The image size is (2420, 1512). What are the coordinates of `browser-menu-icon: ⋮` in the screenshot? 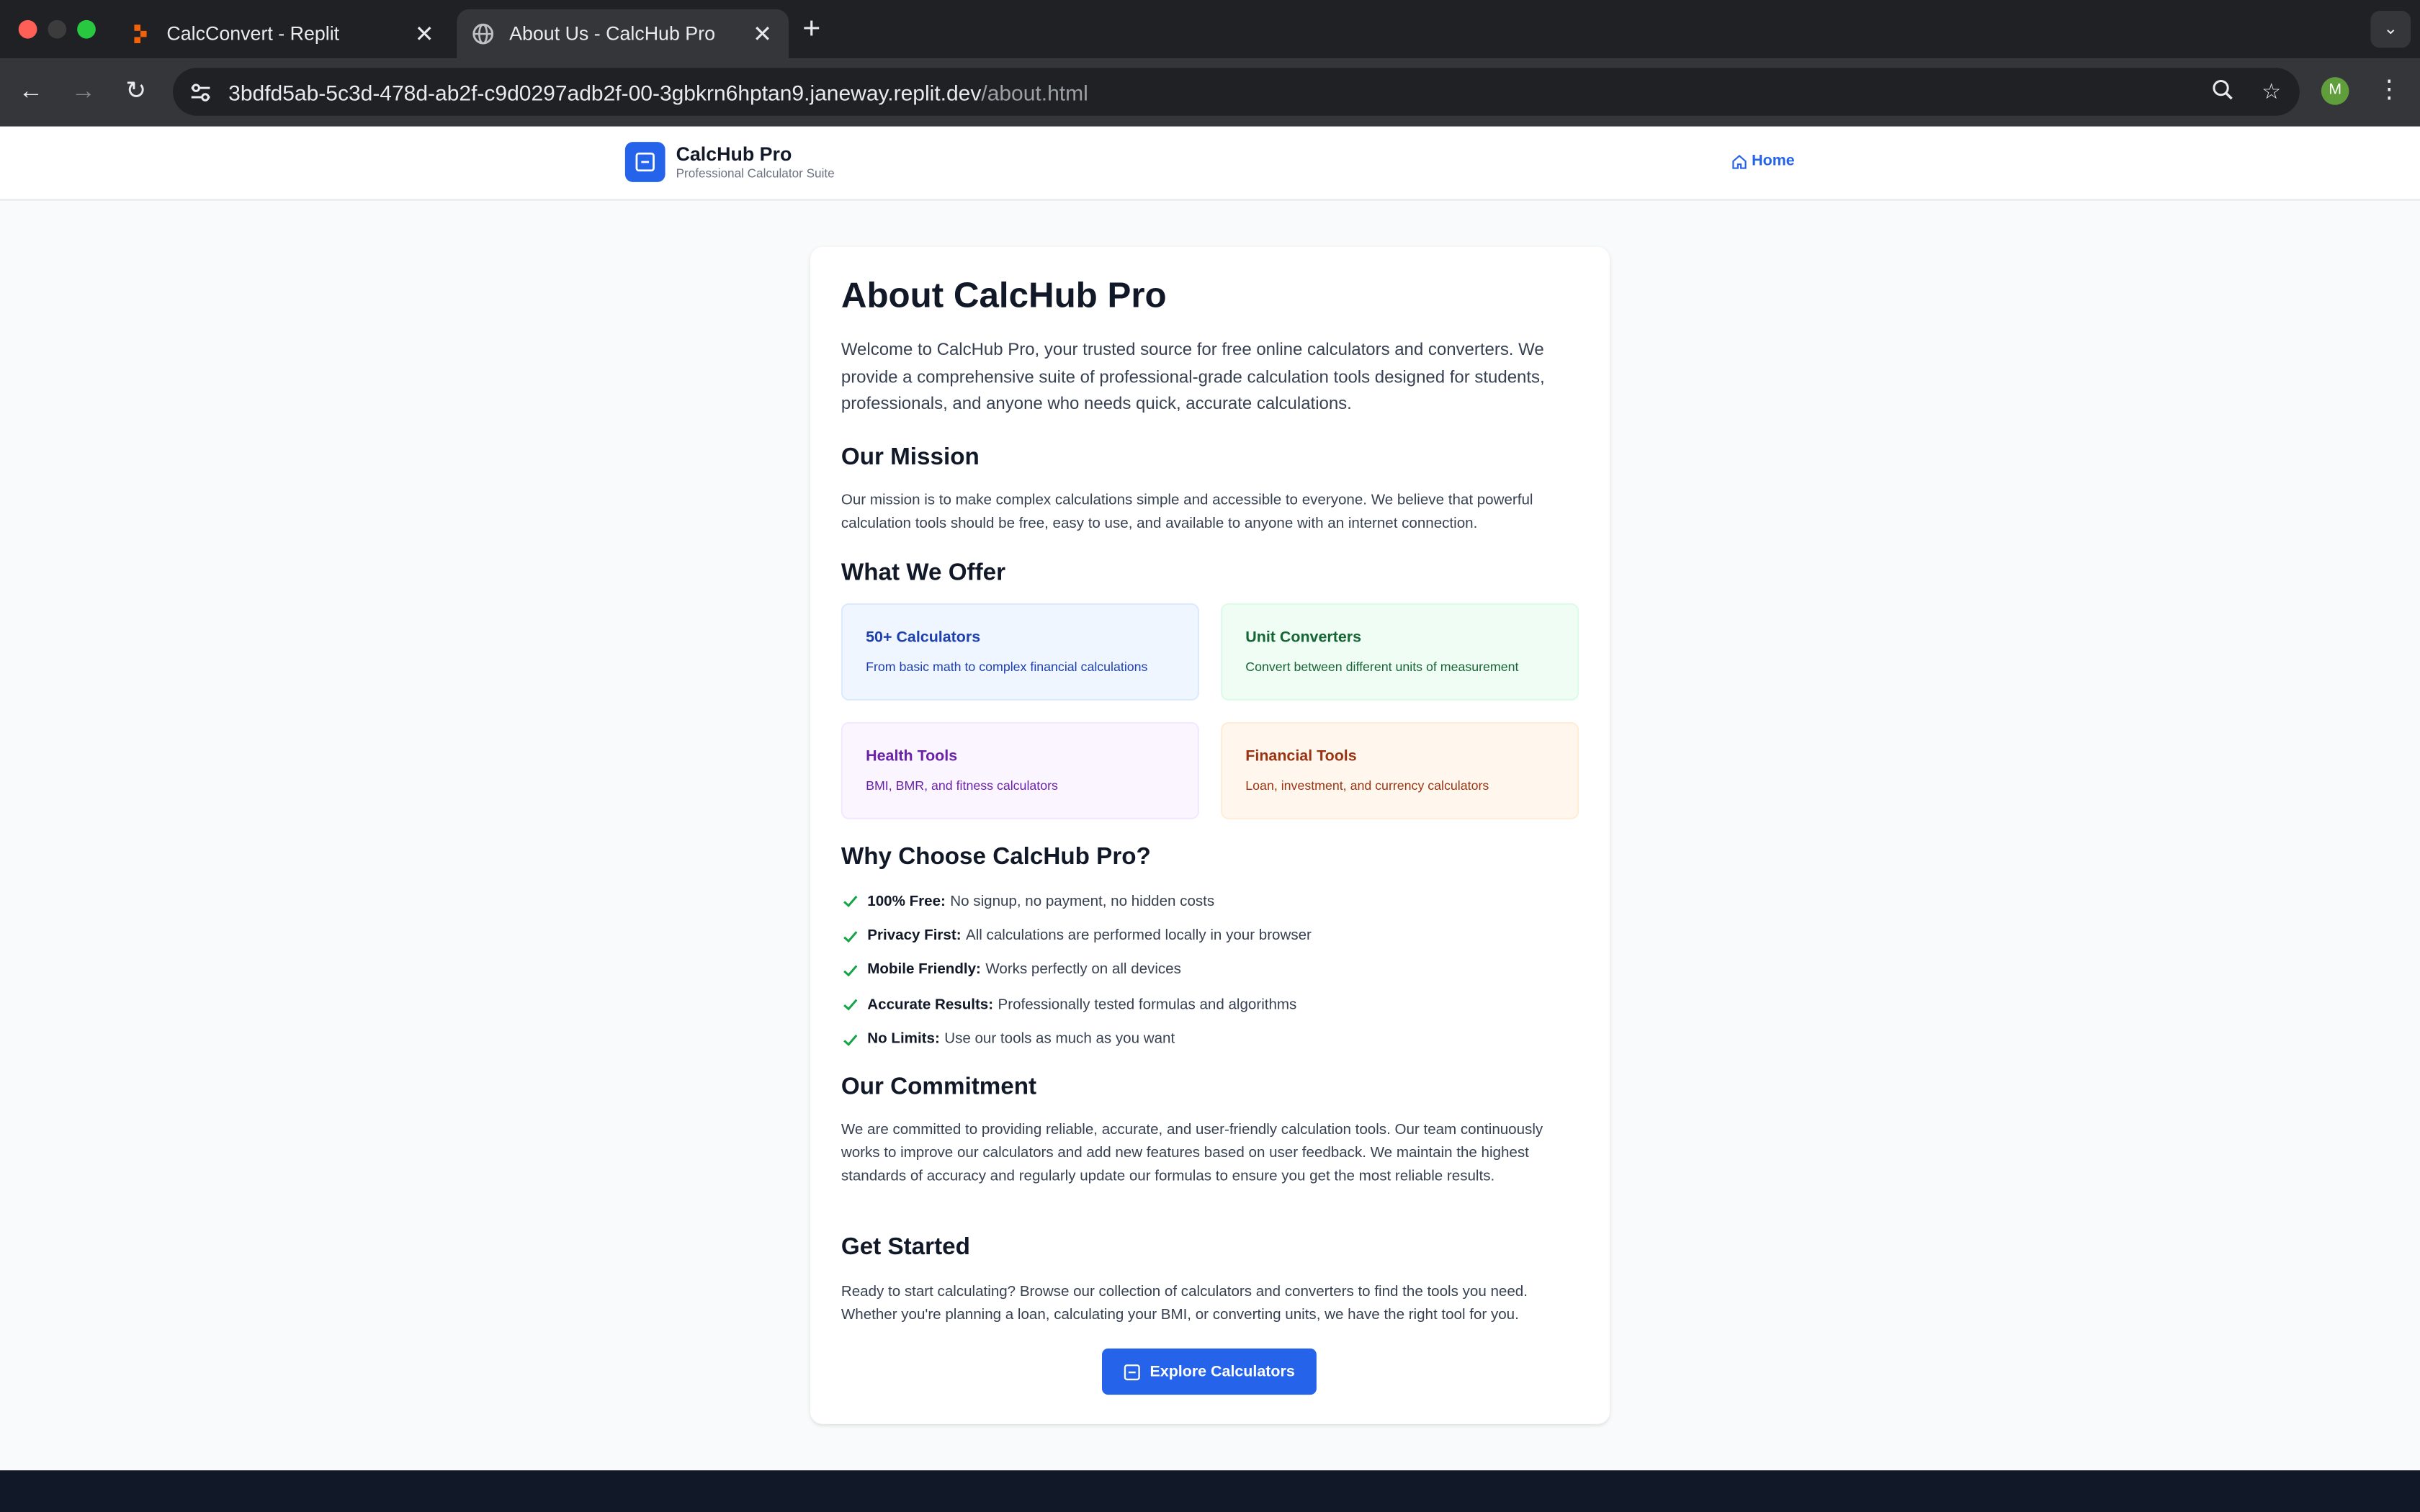 It's located at (2389, 89).